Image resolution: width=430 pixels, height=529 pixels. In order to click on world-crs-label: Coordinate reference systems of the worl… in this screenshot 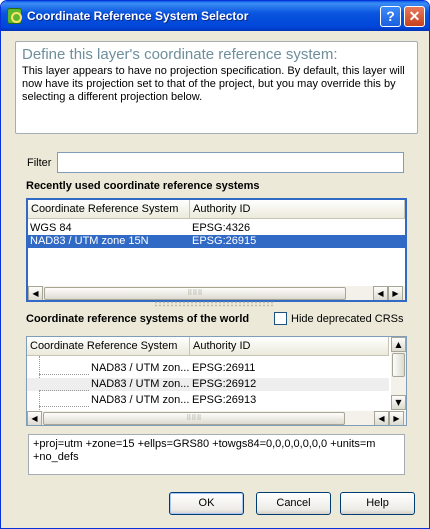, I will do `click(138, 319)`.